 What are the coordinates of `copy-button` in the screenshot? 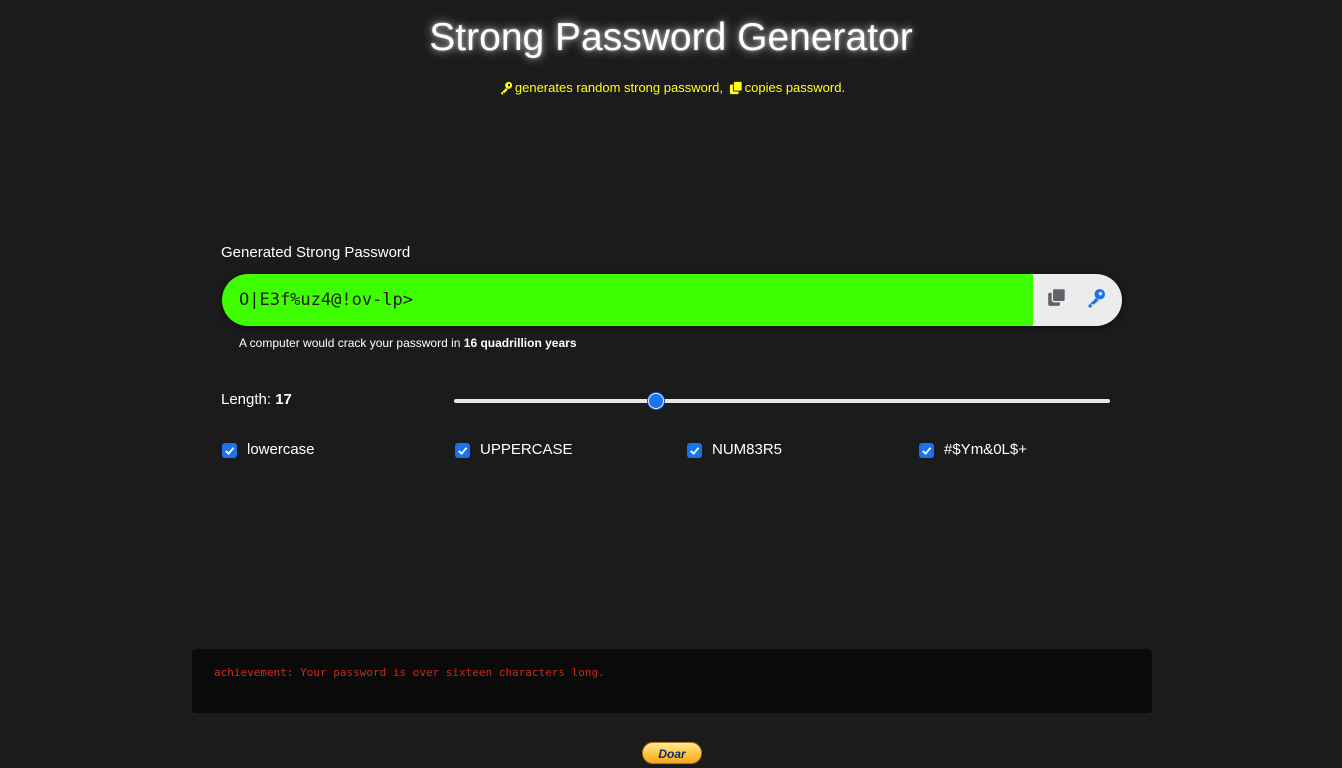 It's located at (1057, 300).